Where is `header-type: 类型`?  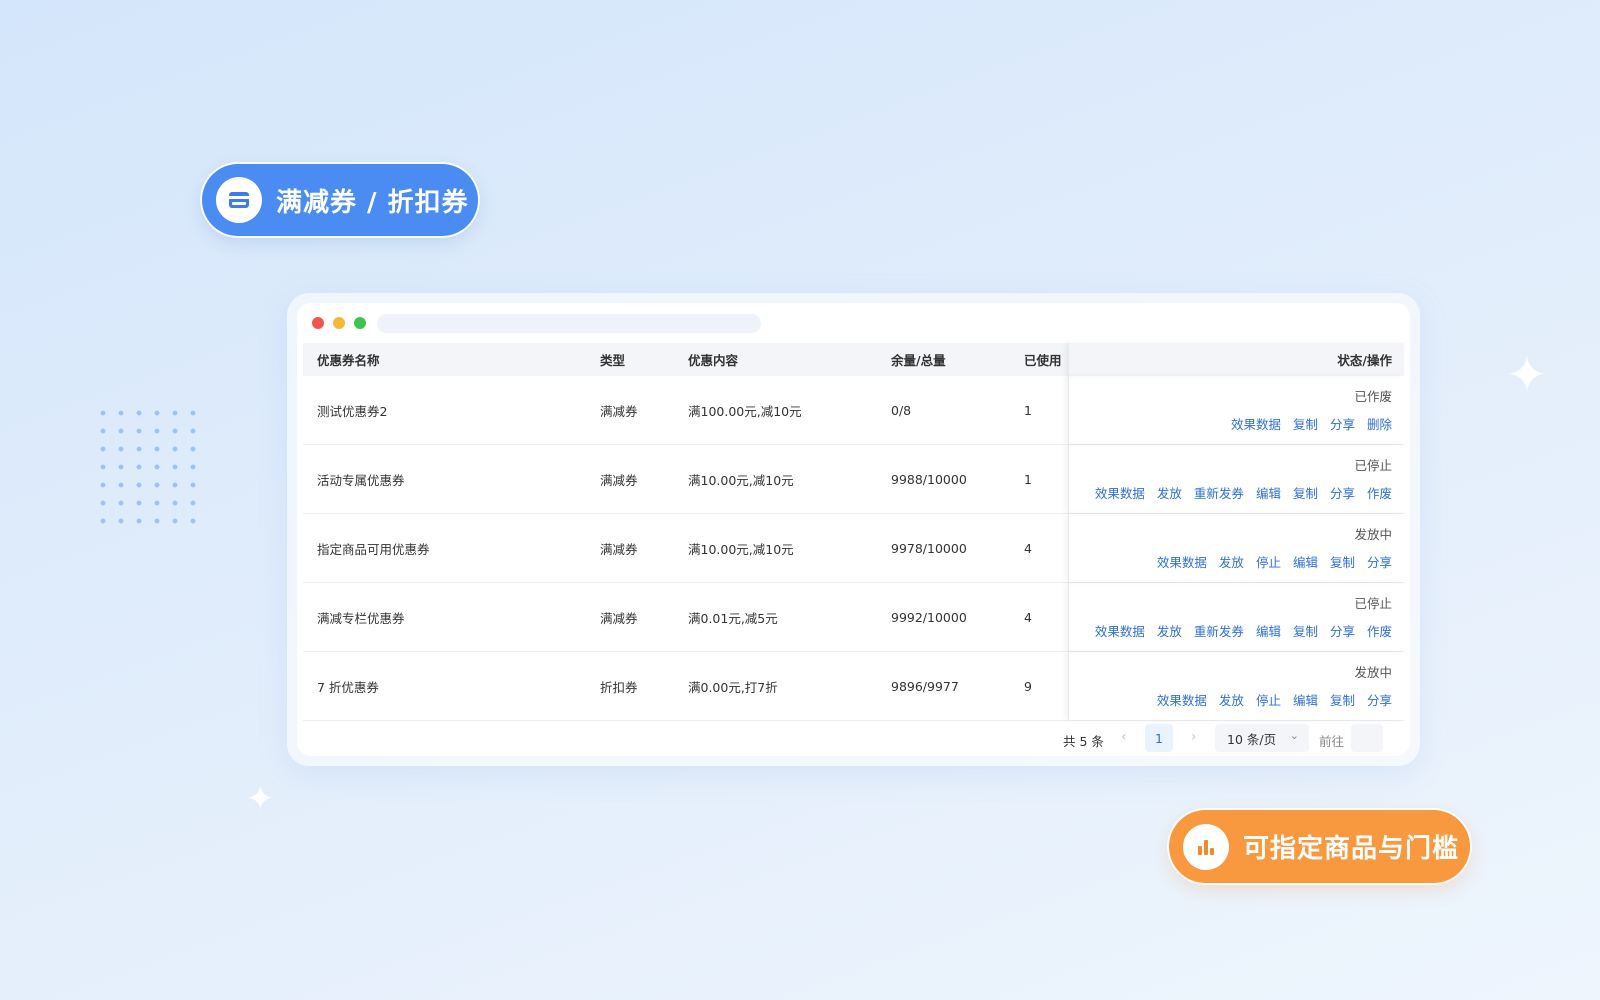
header-type: 类型 is located at coordinates (613, 360).